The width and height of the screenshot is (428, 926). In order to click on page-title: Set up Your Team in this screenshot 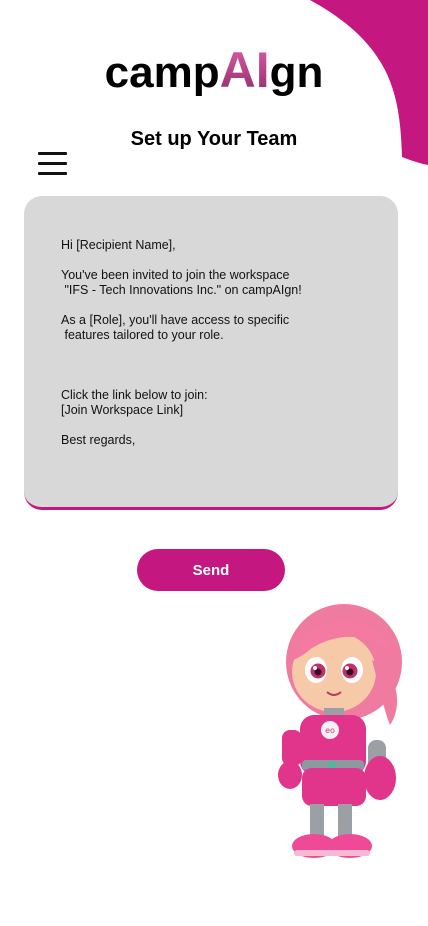, I will do `click(214, 139)`.